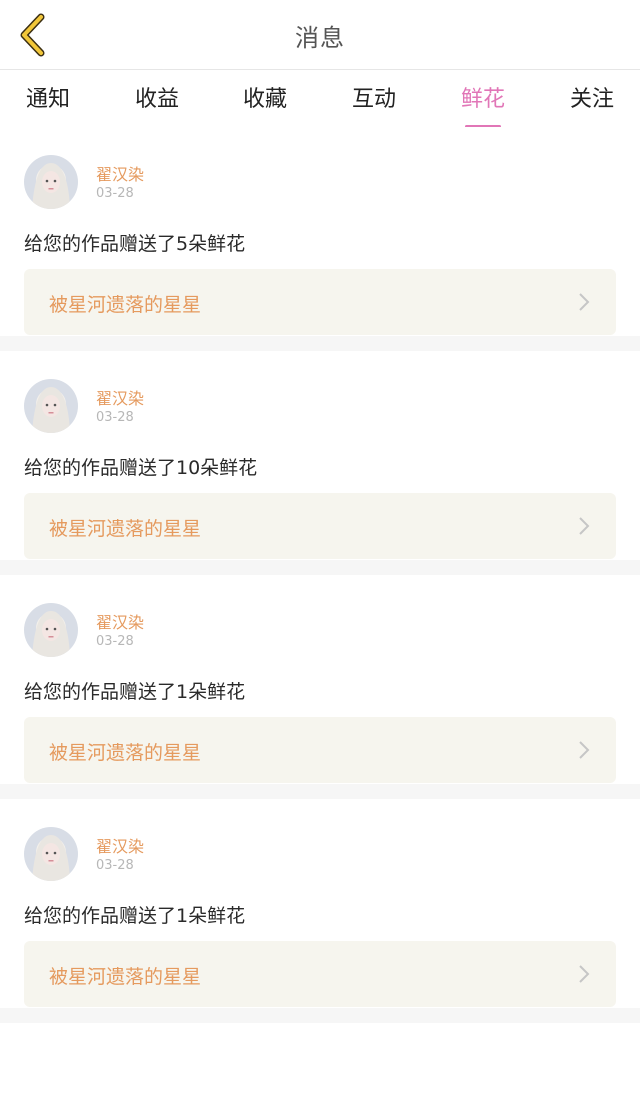 The width and height of the screenshot is (640, 1098). Describe the element at coordinates (320, 99) in the screenshot. I see `message-tabs: 通知 收益 收藏 互动 鲜花 关注` at that location.